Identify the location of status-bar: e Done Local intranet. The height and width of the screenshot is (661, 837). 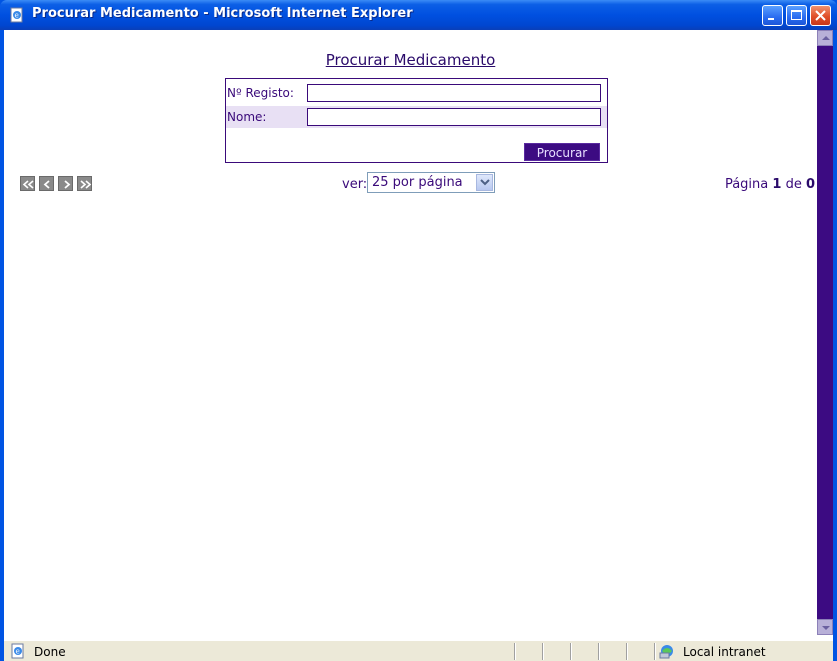
(418, 650).